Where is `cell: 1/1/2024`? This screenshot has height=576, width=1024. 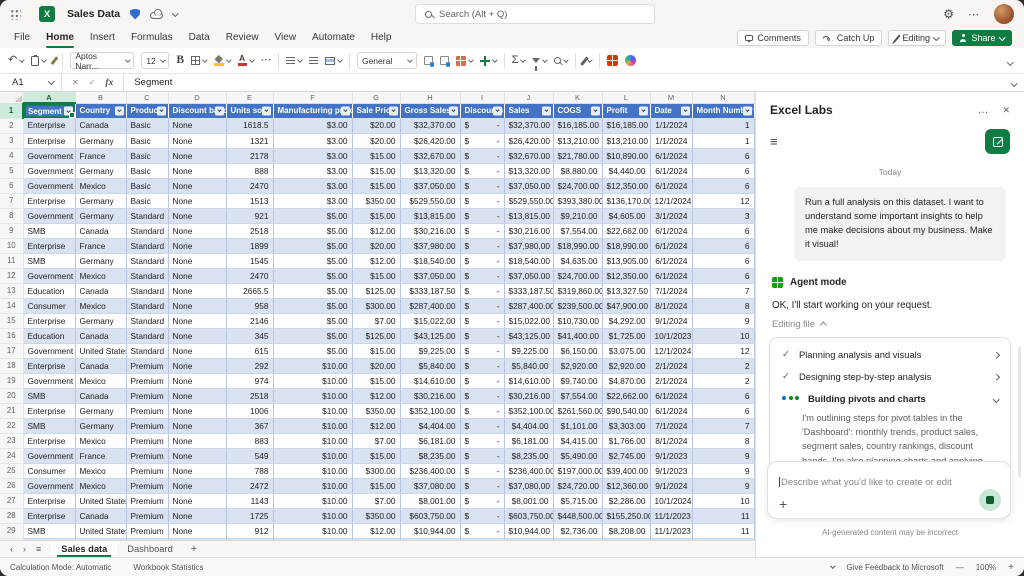 cell: 1/1/2024 is located at coordinates (671, 141).